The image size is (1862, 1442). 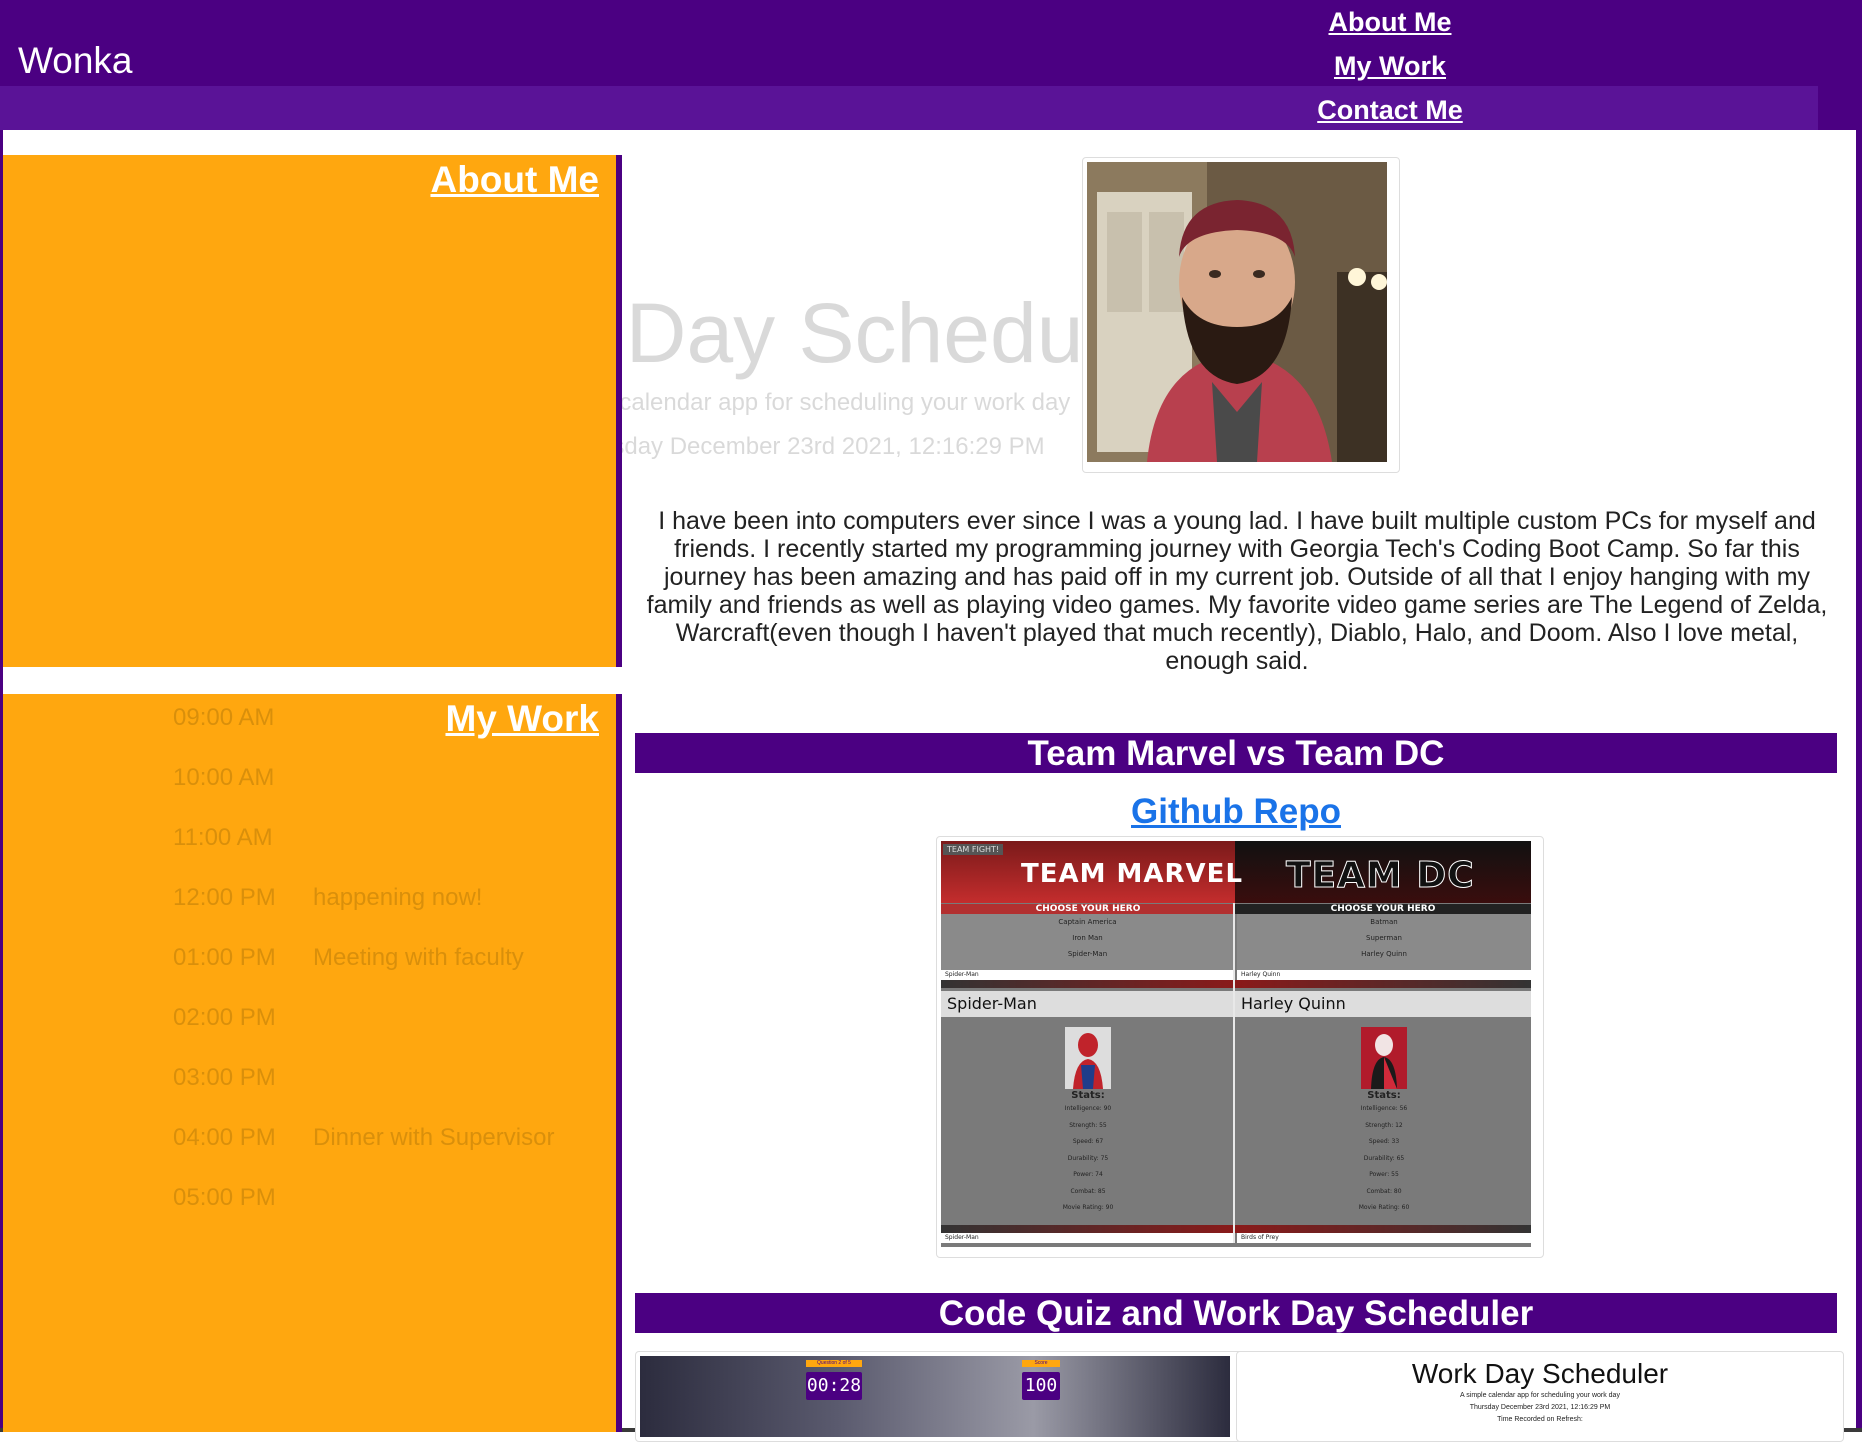 I want to click on my-work-heading-link: My Work, so click(x=522, y=718).